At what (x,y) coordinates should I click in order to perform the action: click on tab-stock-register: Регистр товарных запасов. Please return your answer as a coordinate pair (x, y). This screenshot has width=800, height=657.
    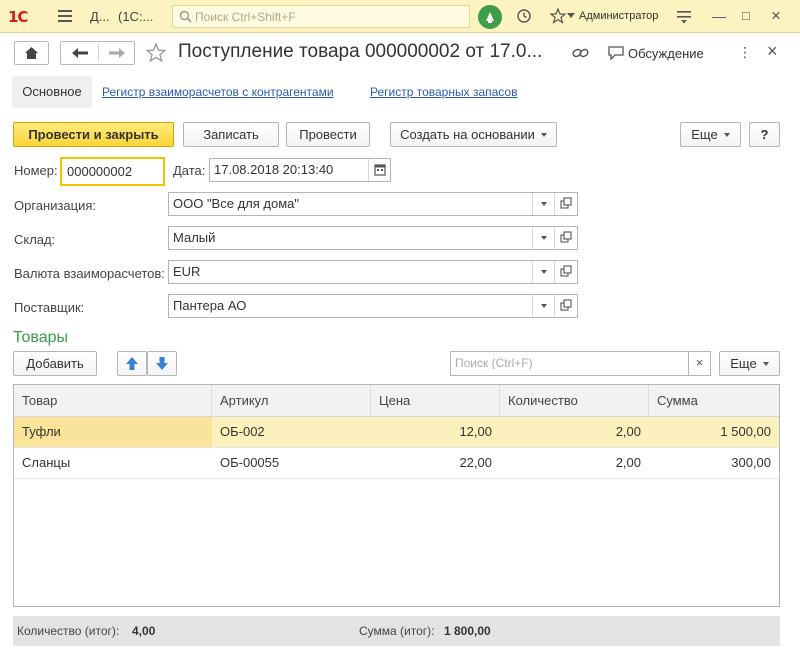
    Looking at the image, I should click on (443, 92).